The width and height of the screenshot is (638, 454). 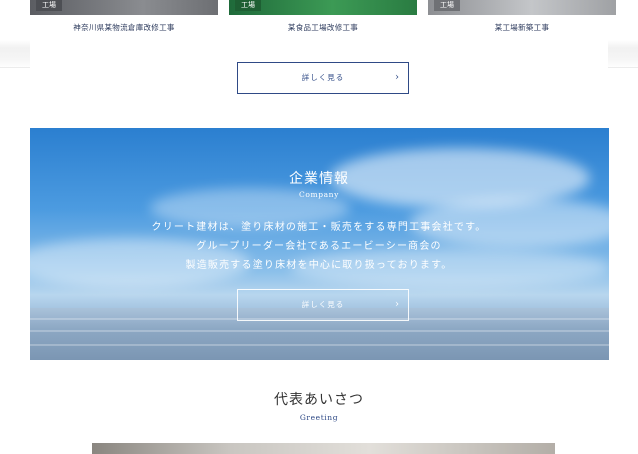 I want to click on card-title: 某食品工場改修工事, so click(x=323, y=27).